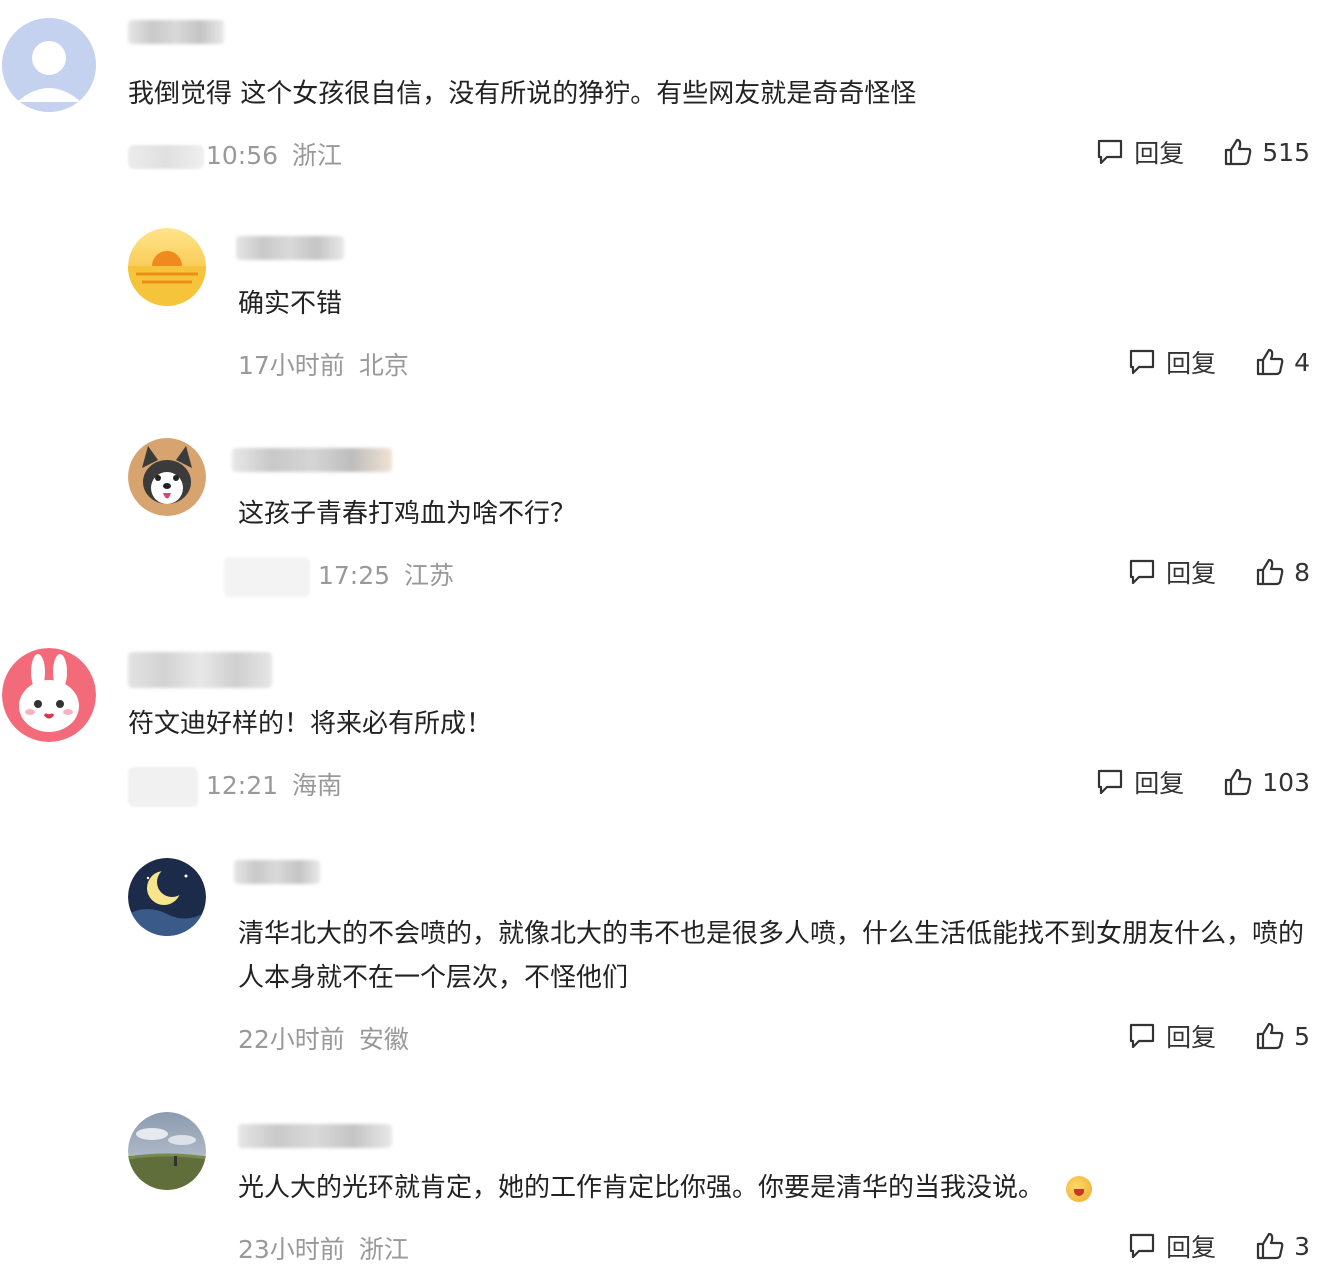  I want to click on like-count: 8, so click(1302, 572).